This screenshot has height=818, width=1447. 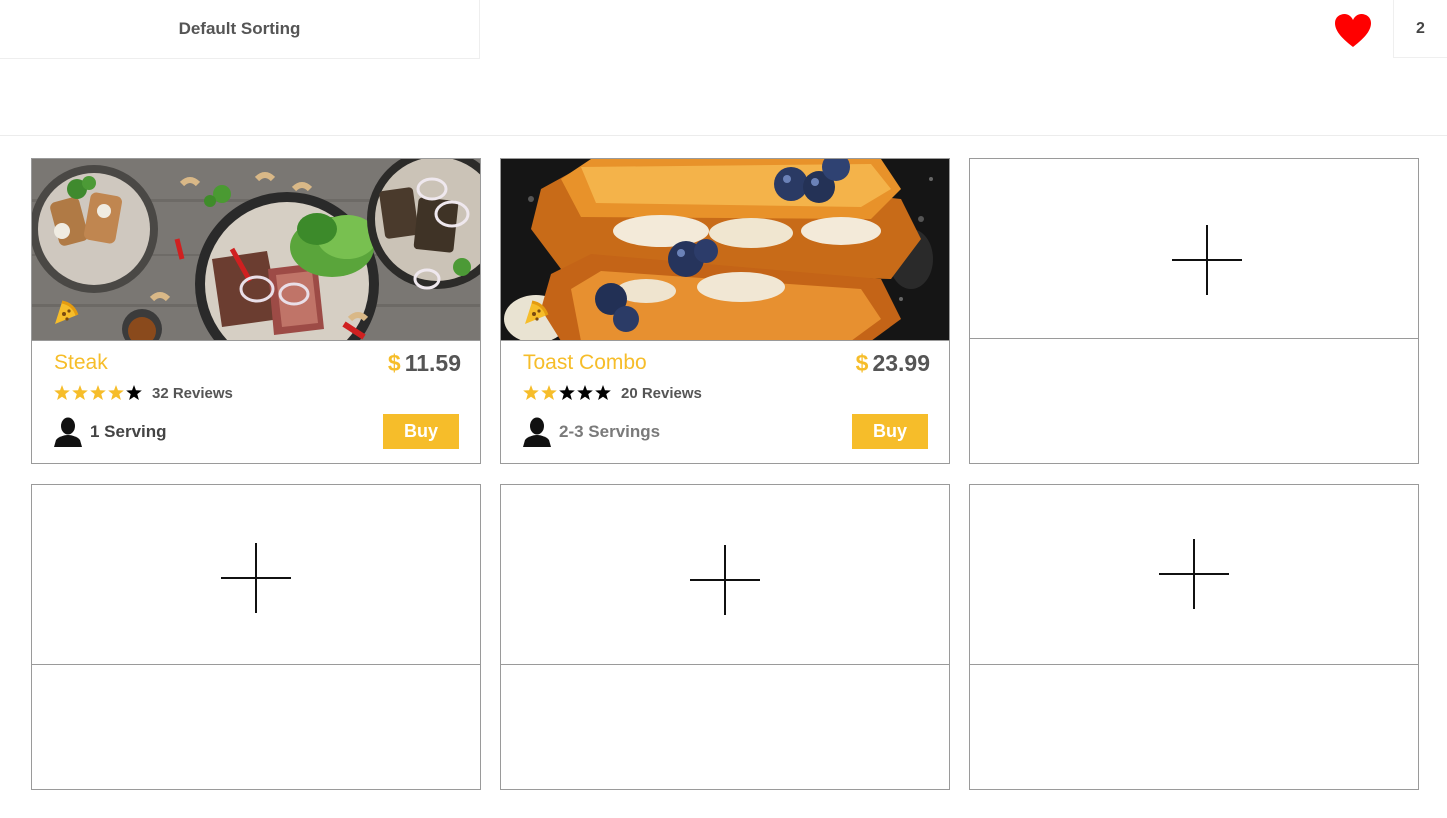 I want to click on product-card-steak: Steak $11.59 32 Reviews 1 Serving Buy, so click(x=256, y=311).